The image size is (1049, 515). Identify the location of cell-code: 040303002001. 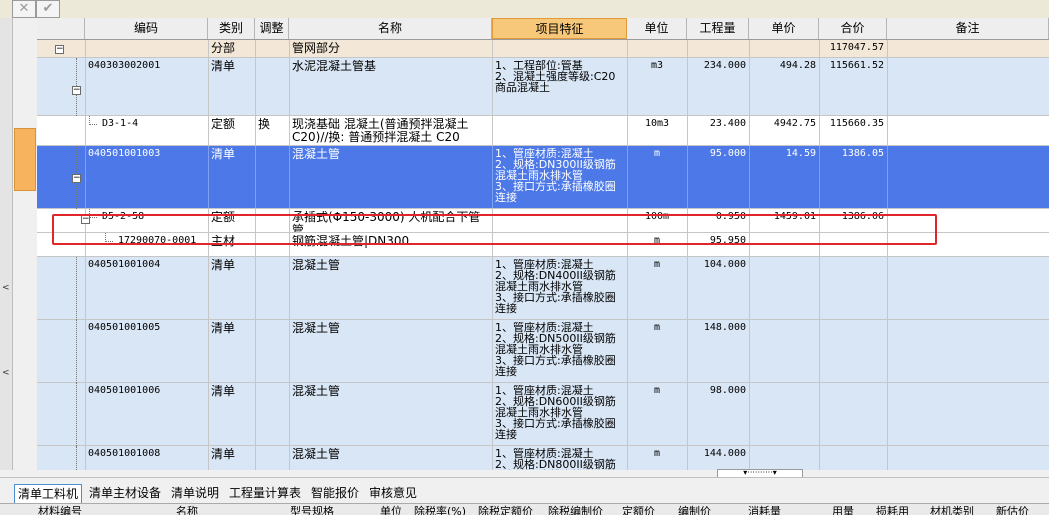
(146, 87).